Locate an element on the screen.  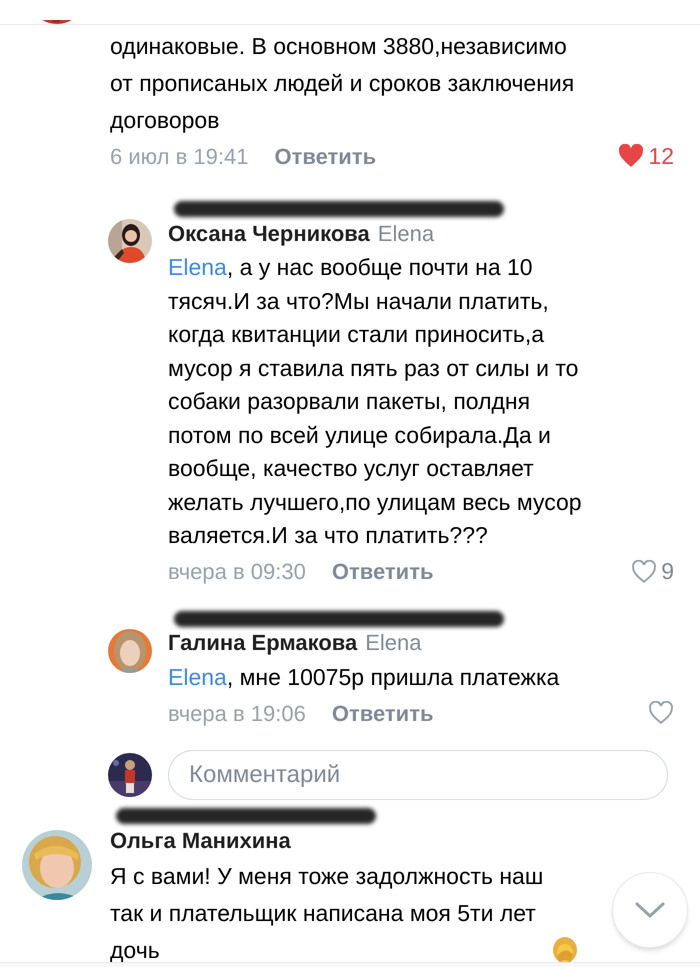
comment-time: вчера в 09:30 is located at coordinates (237, 572).